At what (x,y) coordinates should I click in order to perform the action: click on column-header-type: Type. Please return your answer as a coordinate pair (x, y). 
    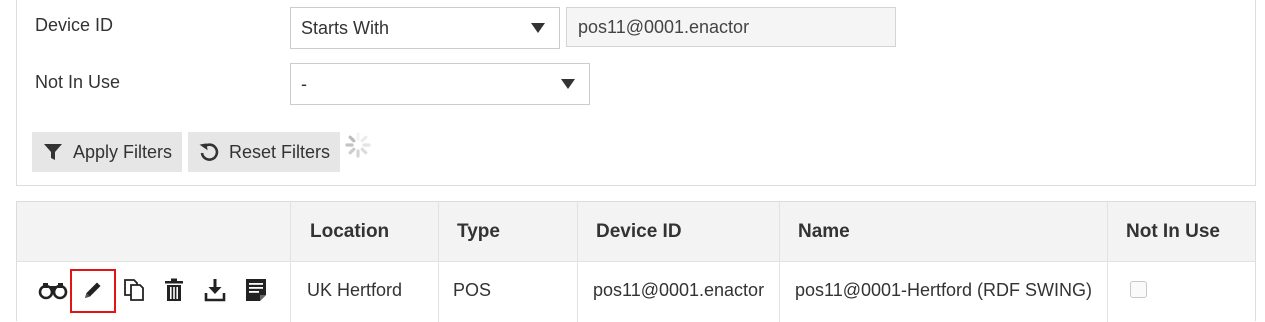
    Looking at the image, I should click on (478, 232).